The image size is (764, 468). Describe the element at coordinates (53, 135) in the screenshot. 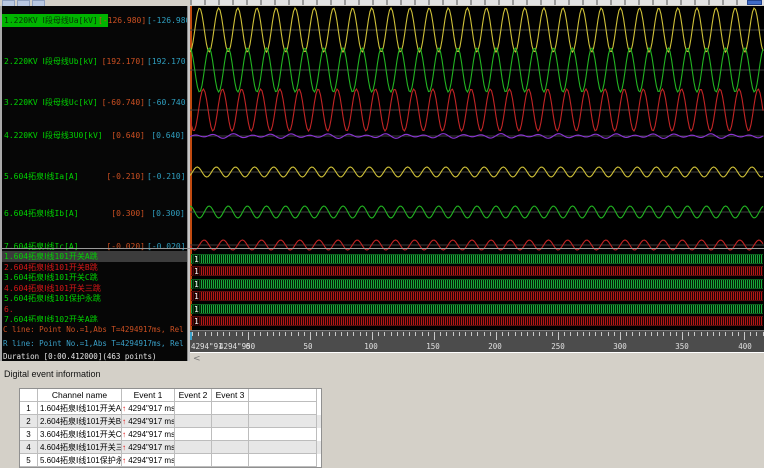

I see `channel-name: 4.220KV Ⅰ段母线3U0[kV]` at that location.